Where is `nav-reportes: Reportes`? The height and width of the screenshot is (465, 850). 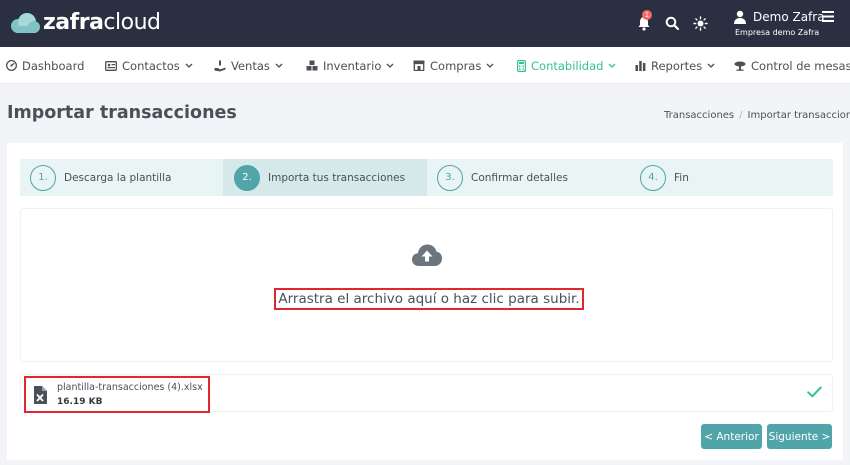 nav-reportes: Reportes is located at coordinates (675, 65).